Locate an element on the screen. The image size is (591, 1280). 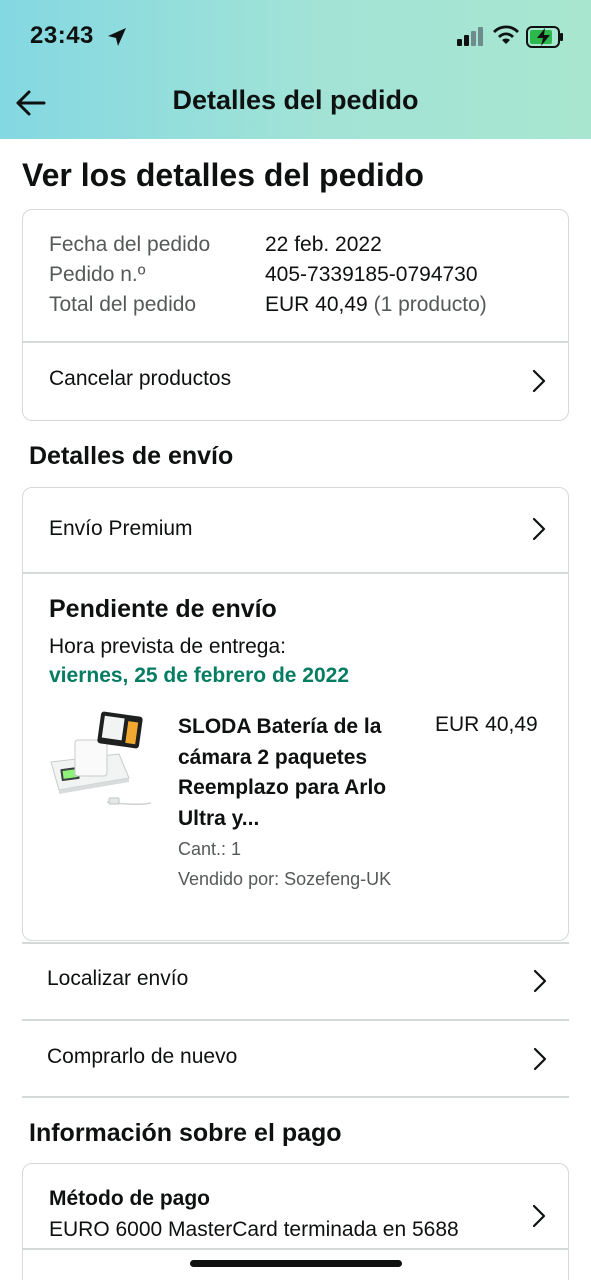
payment-method-value: EURO 6000 MasterCard terminada en 5688 is located at coordinates (254, 1229).